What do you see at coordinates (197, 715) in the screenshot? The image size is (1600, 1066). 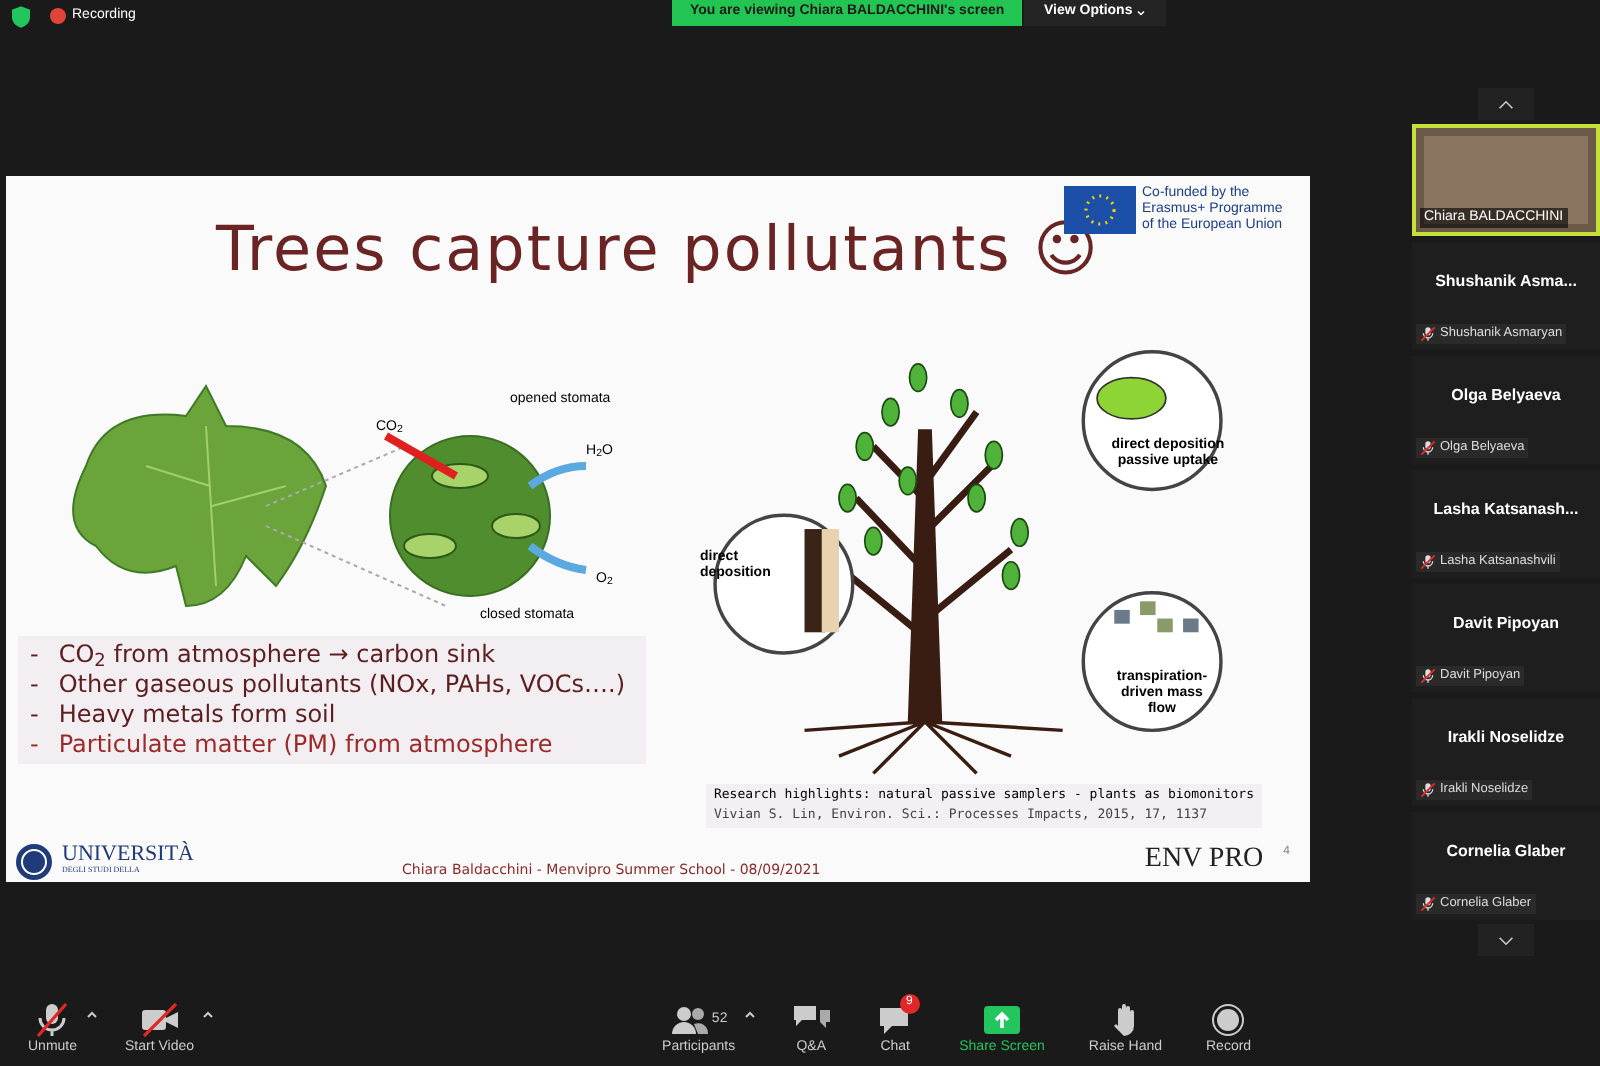 I see `bullet-text: Heavy metals form soil` at bounding box center [197, 715].